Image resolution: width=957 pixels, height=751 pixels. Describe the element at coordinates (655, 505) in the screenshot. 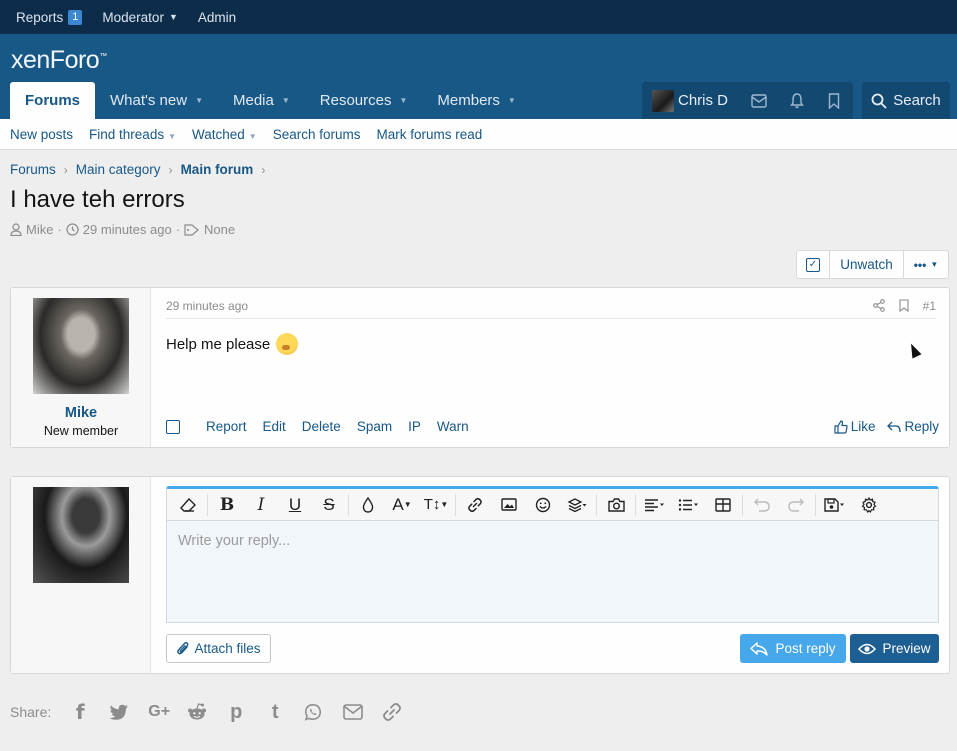

I see `align-icon` at that location.